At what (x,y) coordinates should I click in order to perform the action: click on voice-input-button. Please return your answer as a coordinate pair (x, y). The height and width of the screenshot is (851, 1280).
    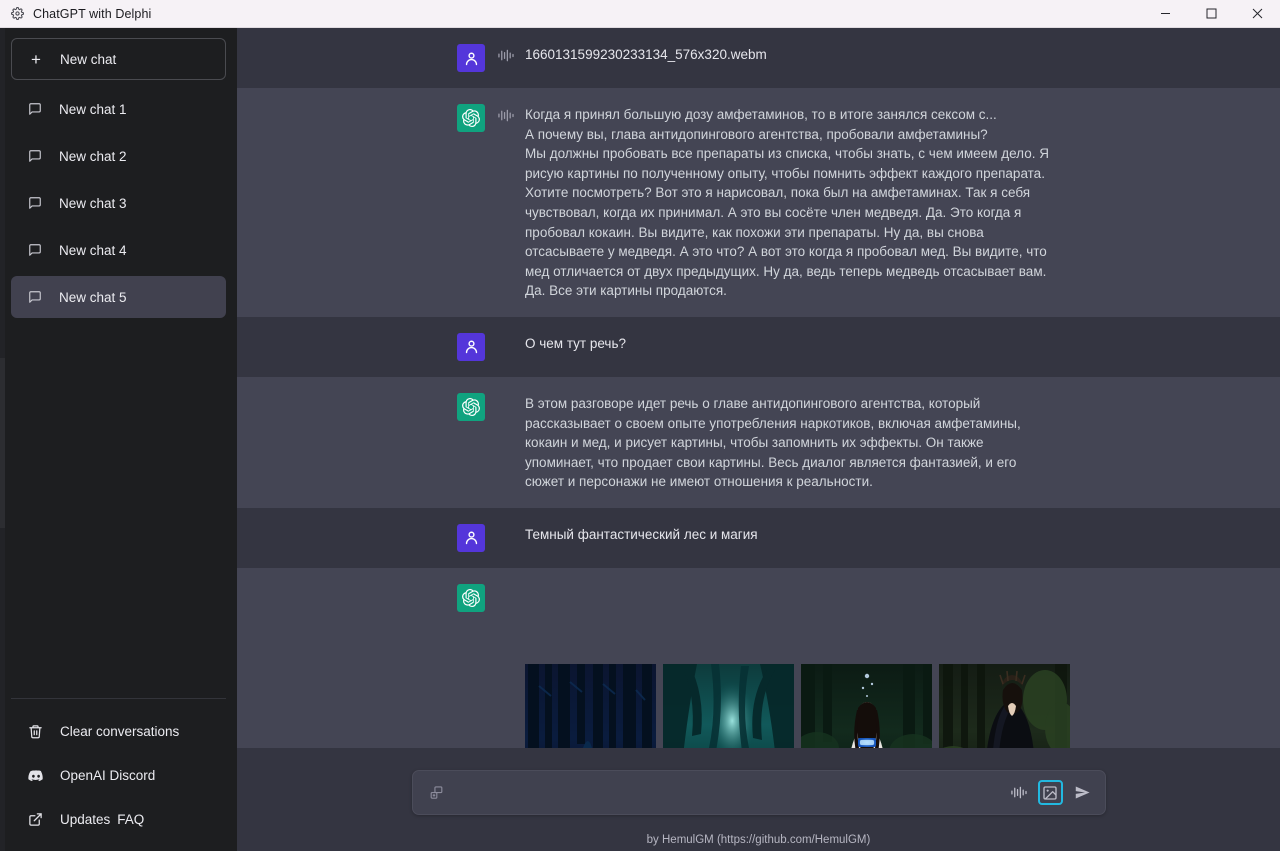
    Looking at the image, I should click on (1018, 792).